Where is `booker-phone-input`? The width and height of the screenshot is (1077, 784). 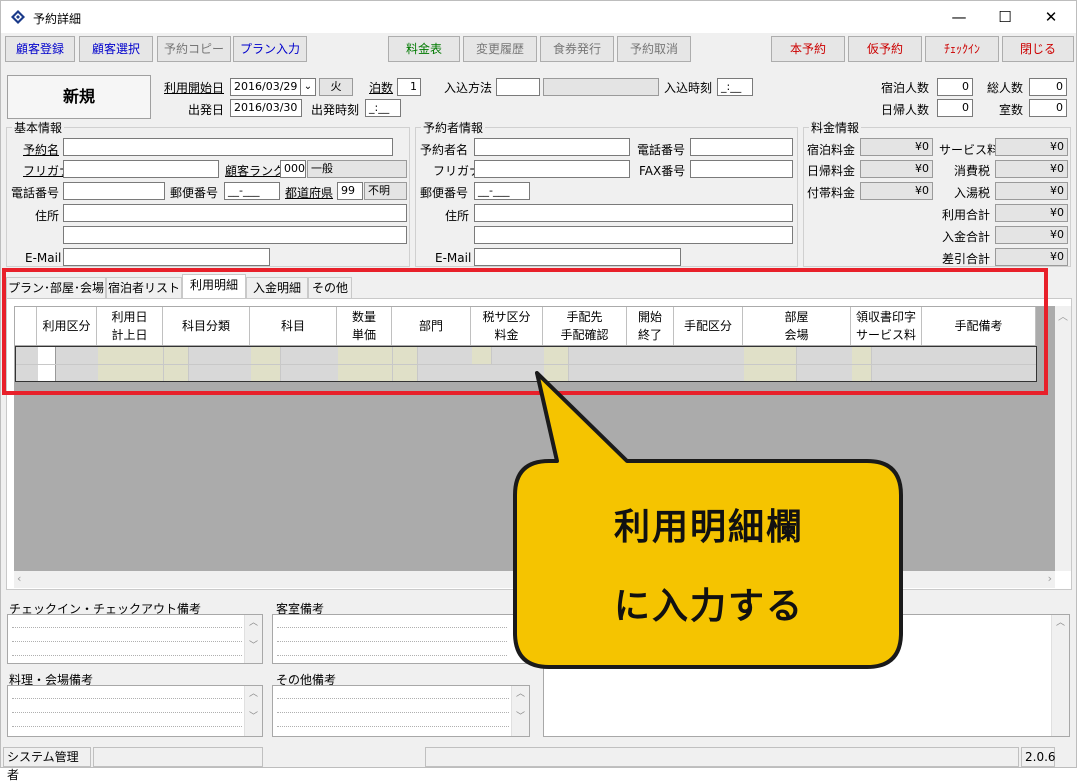
booker-phone-input is located at coordinates (741, 147).